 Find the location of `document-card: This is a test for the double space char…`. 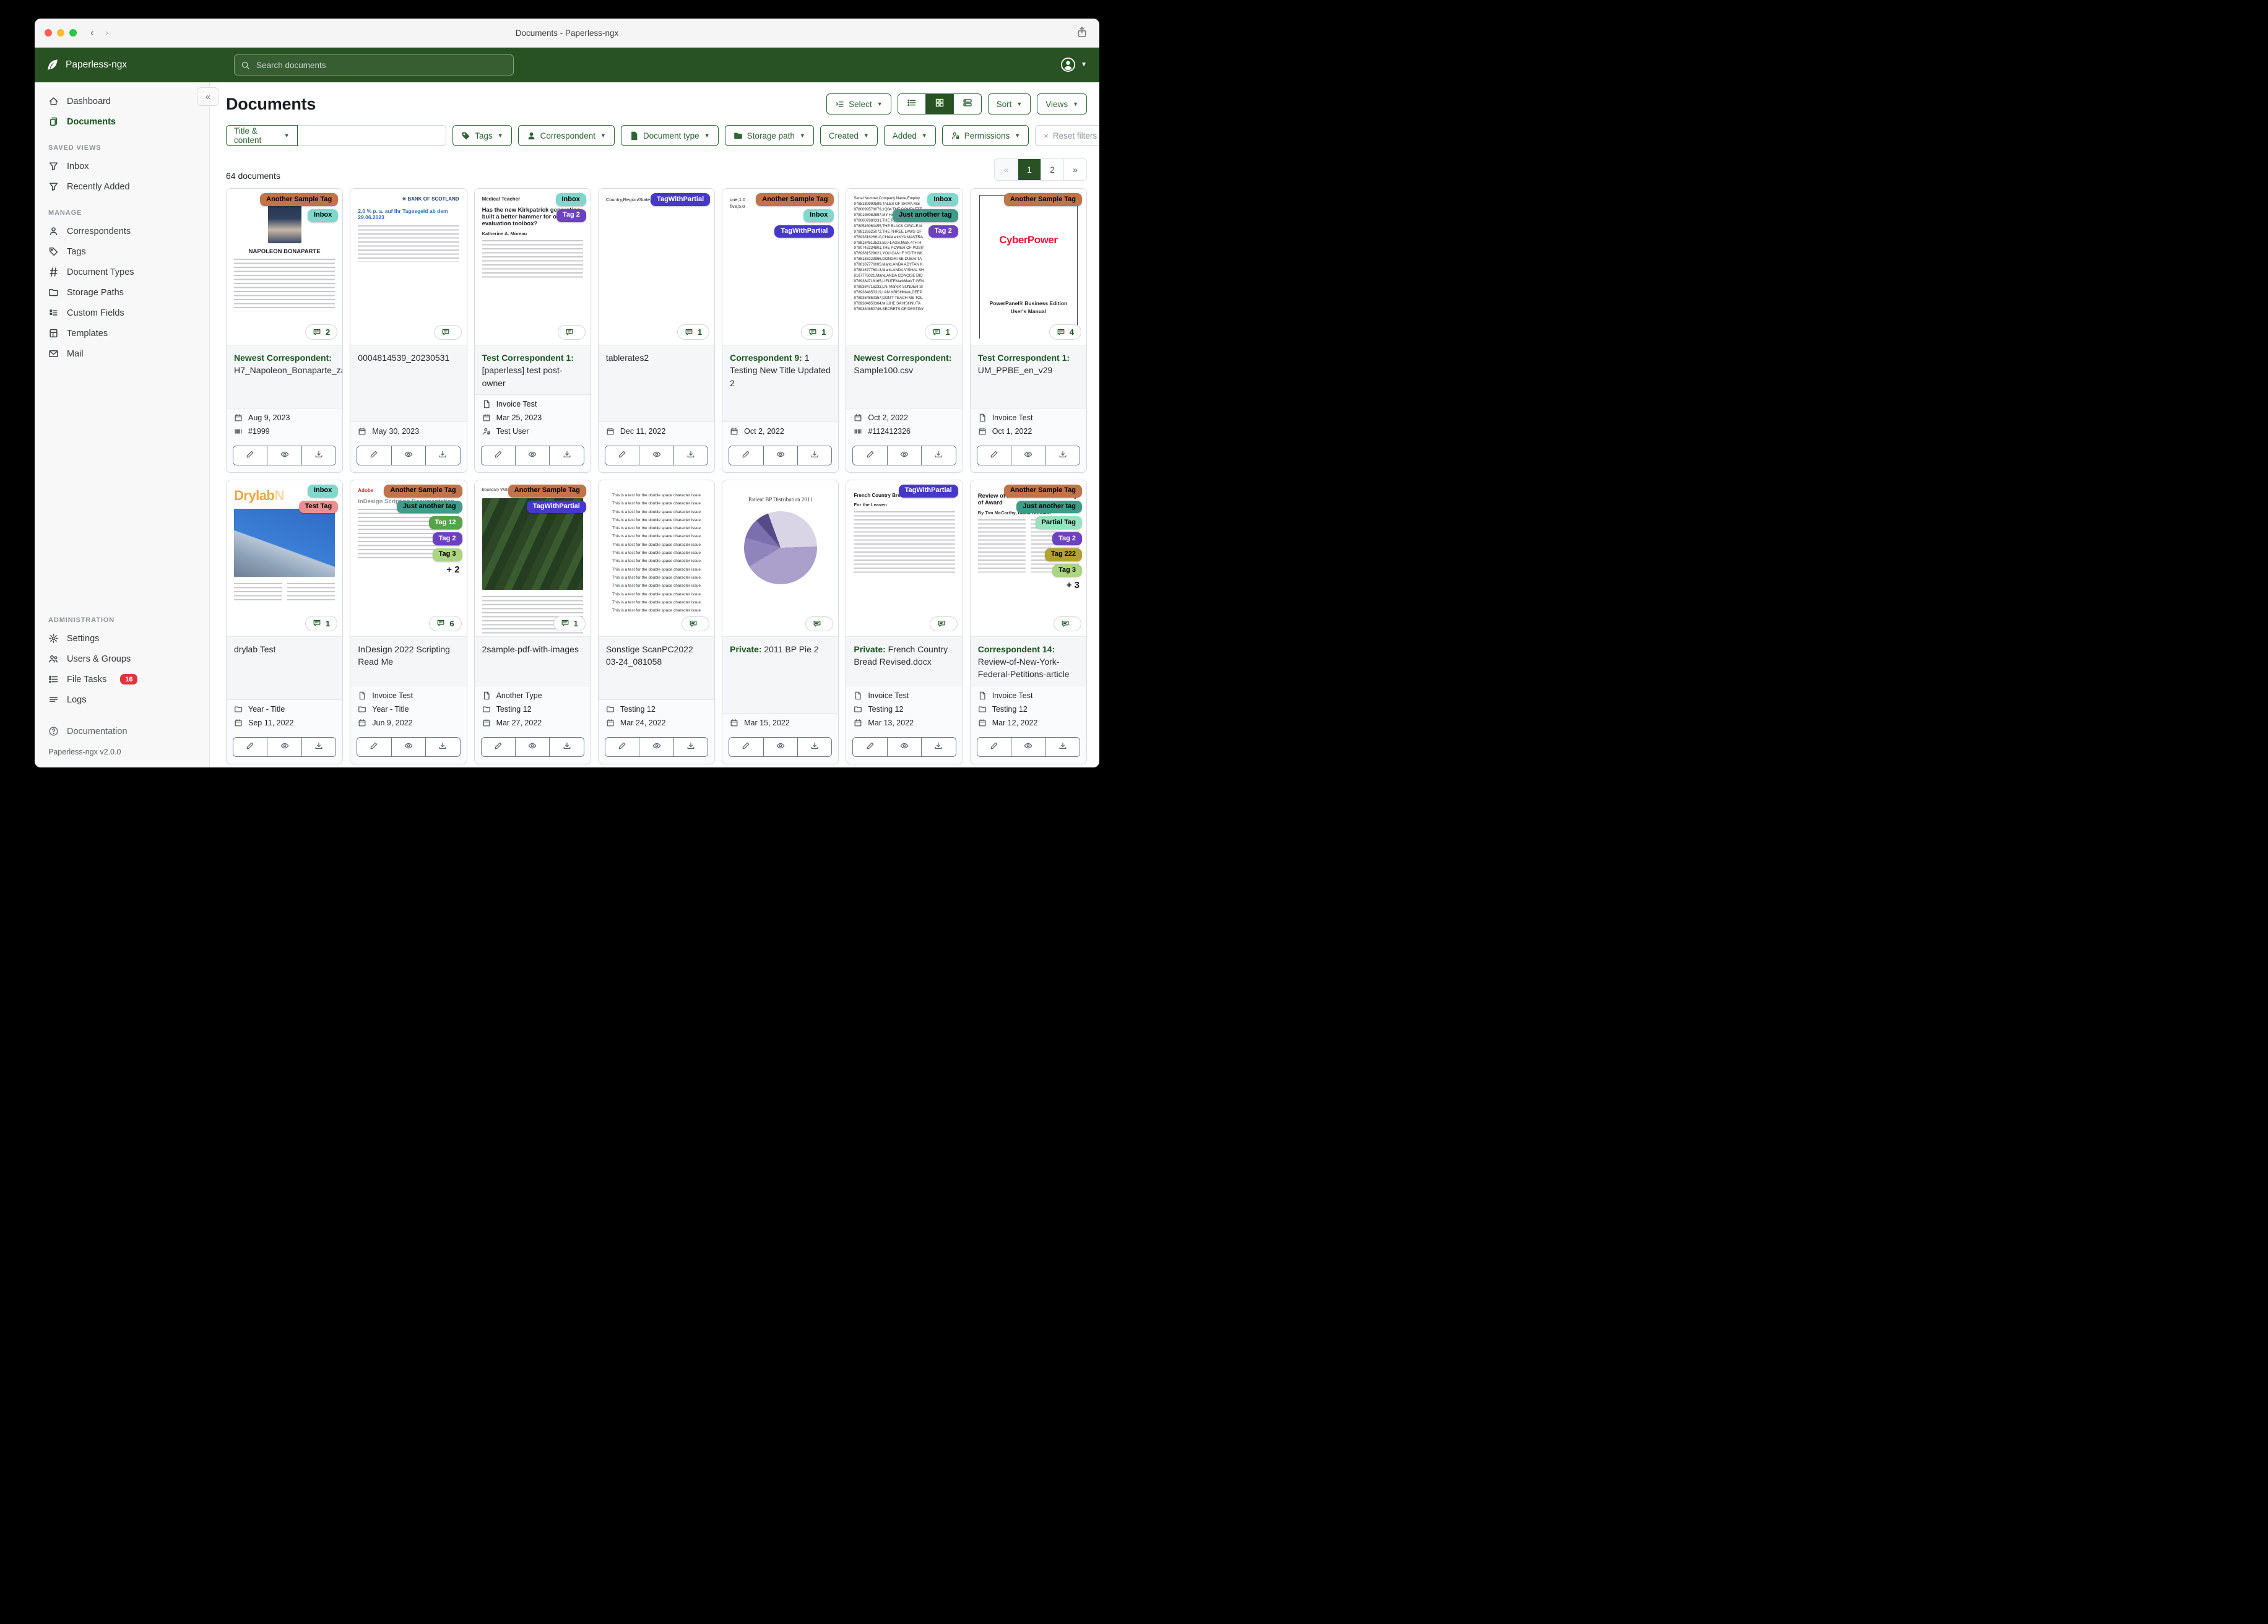

document-card: This is a test for the double space char… is located at coordinates (656, 621).